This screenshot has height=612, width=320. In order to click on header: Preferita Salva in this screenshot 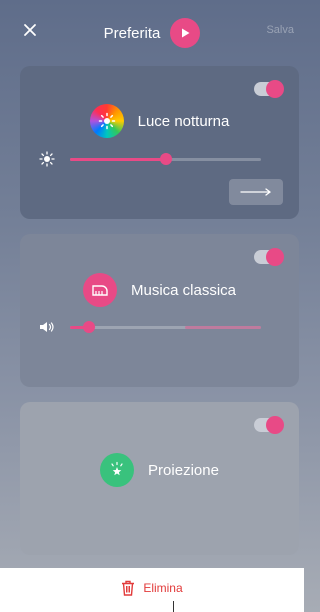, I will do `click(152, 29)`.